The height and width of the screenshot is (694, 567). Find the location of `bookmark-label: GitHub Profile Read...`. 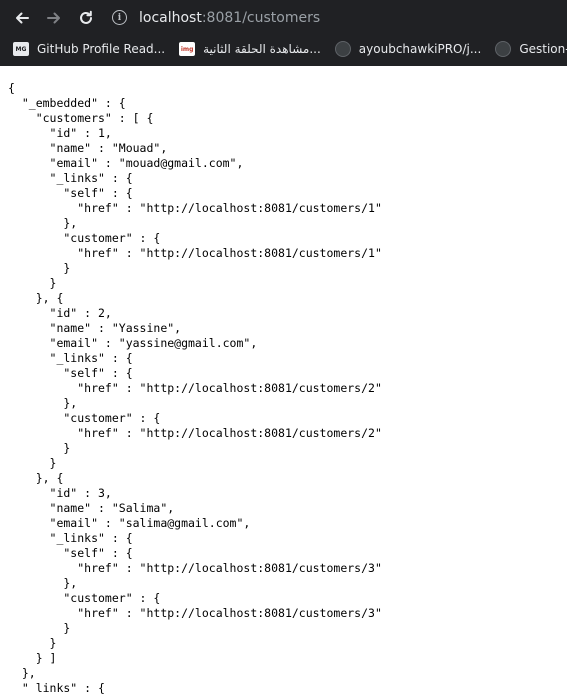

bookmark-label: GitHub Profile Read... is located at coordinates (101, 49).